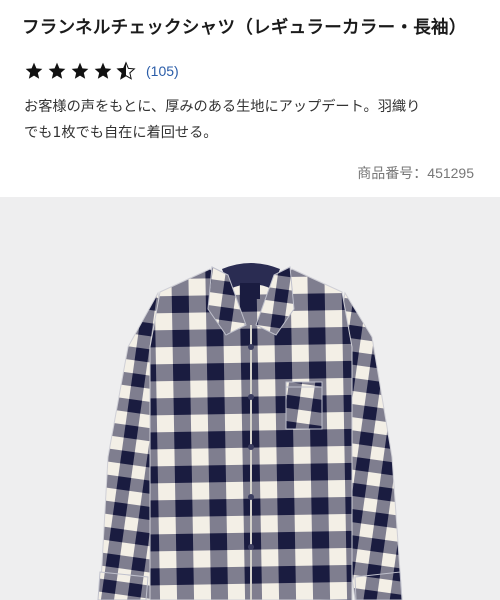 This screenshot has height=600, width=500. Describe the element at coordinates (244, 28) in the screenshot. I see `product-title: フランネルチェックシャツ（レギュラーカラー・長袖）` at that location.